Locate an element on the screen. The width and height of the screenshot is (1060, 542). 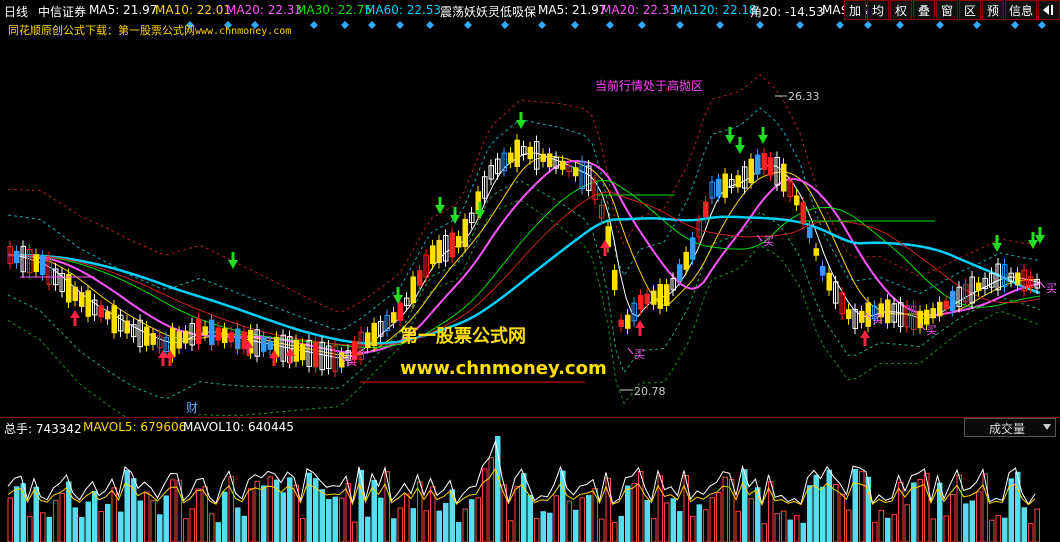
overlay-button: 叠 is located at coordinates (924, 10).